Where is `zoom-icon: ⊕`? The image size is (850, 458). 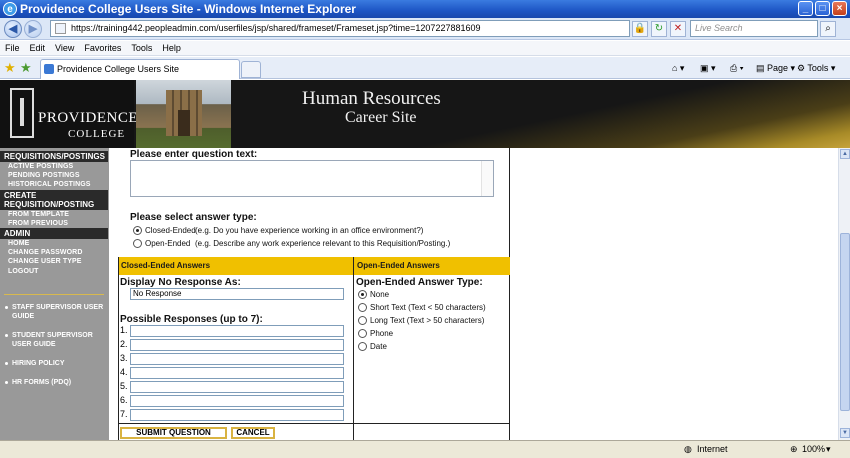 zoom-icon: ⊕ is located at coordinates (794, 449).